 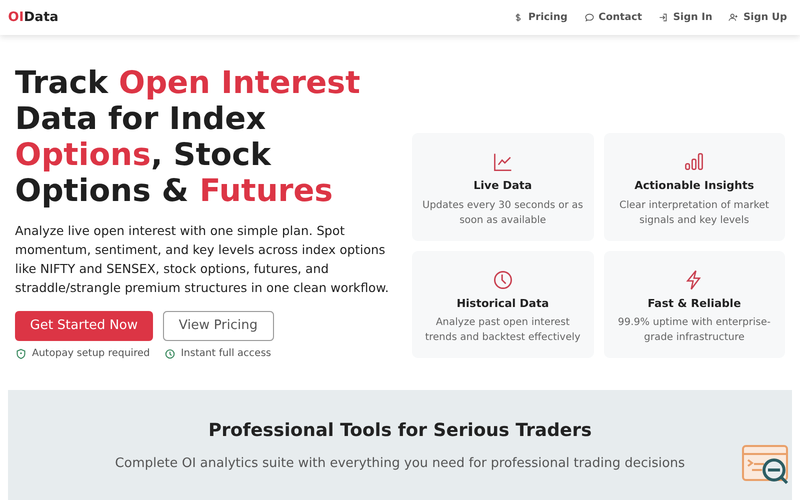 What do you see at coordinates (33, 18) in the screenshot?
I see `logo: OIData` at bounding box center [33, 18].